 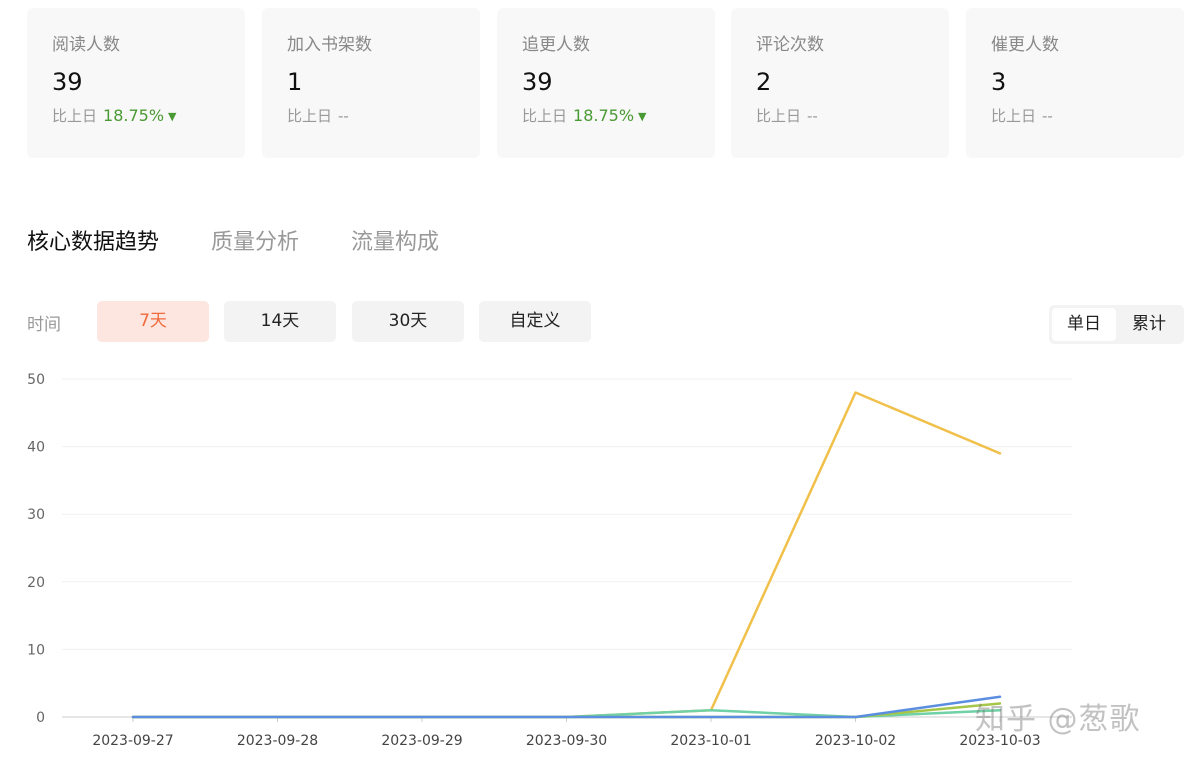 What do you see at coordinates (1058, 719) in the screenshot?
I see `watermark: 知乎 @葱歌` at bounding box center [1058, 719].